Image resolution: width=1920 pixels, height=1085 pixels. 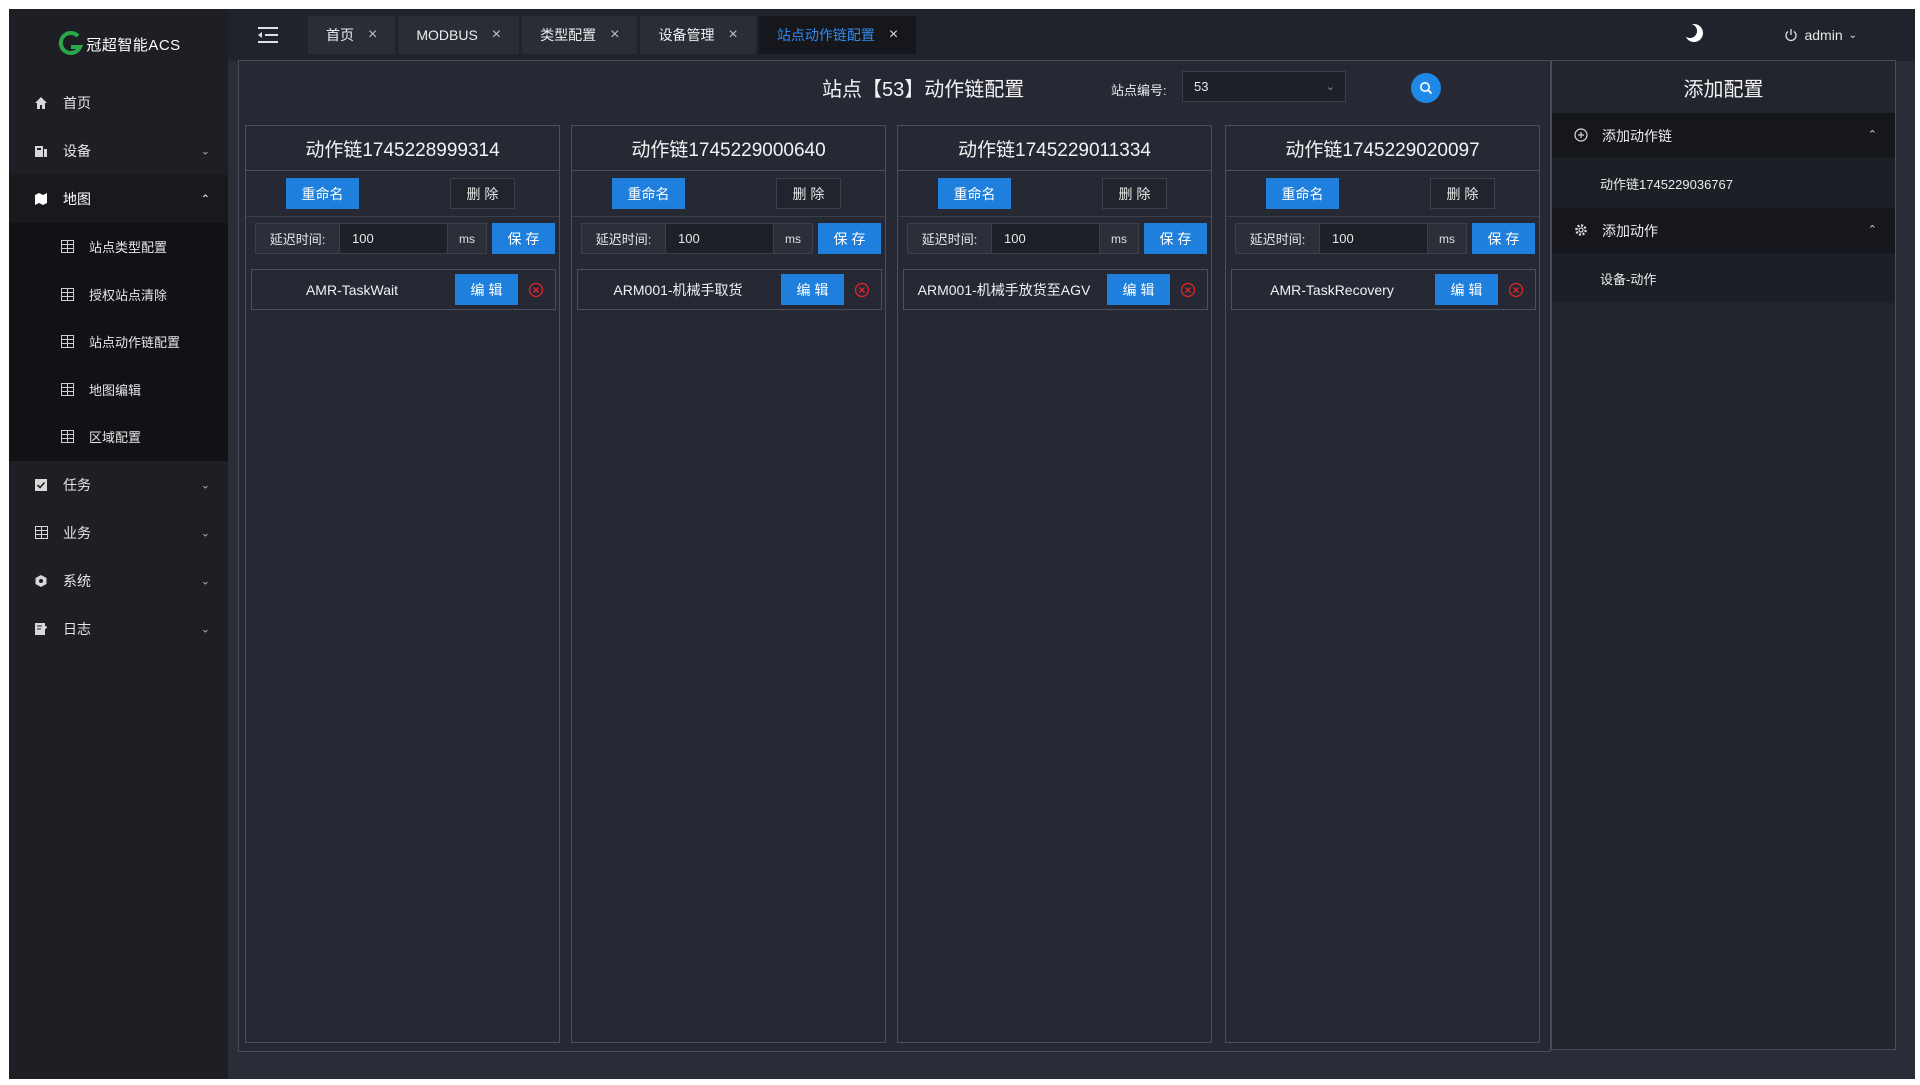 I want to click on tab-action-chain-config: 站点动作链配置 ×, so click(x=837, y=35).